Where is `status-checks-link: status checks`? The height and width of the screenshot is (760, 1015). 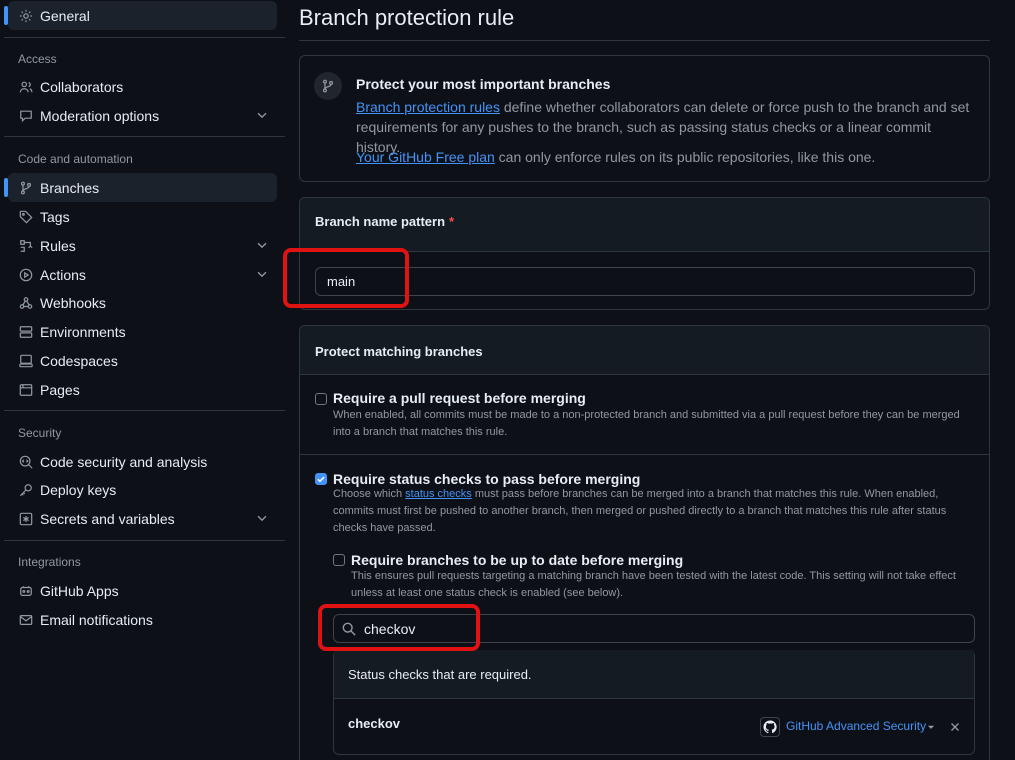
status-checks-link: status checks is located at coordinates (438, 494).